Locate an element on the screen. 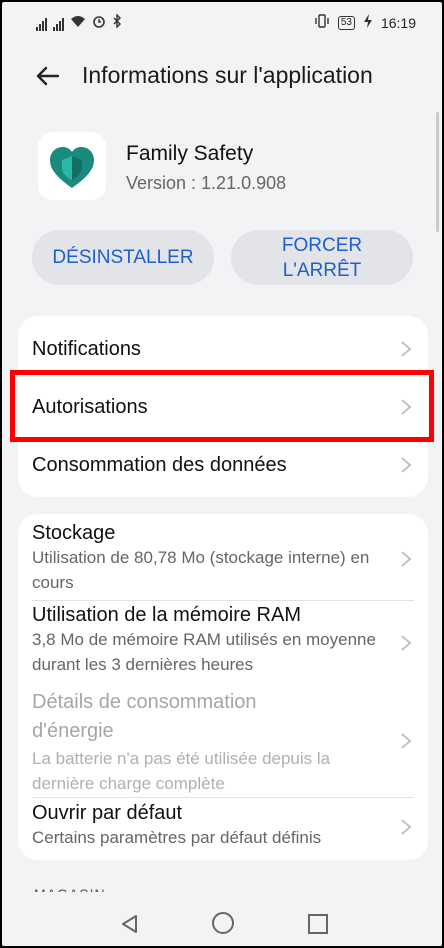 The width and height of the screenshot is (444, 948). item-label: Détails de consommation d'énergie is located at coordinates (144, 716).